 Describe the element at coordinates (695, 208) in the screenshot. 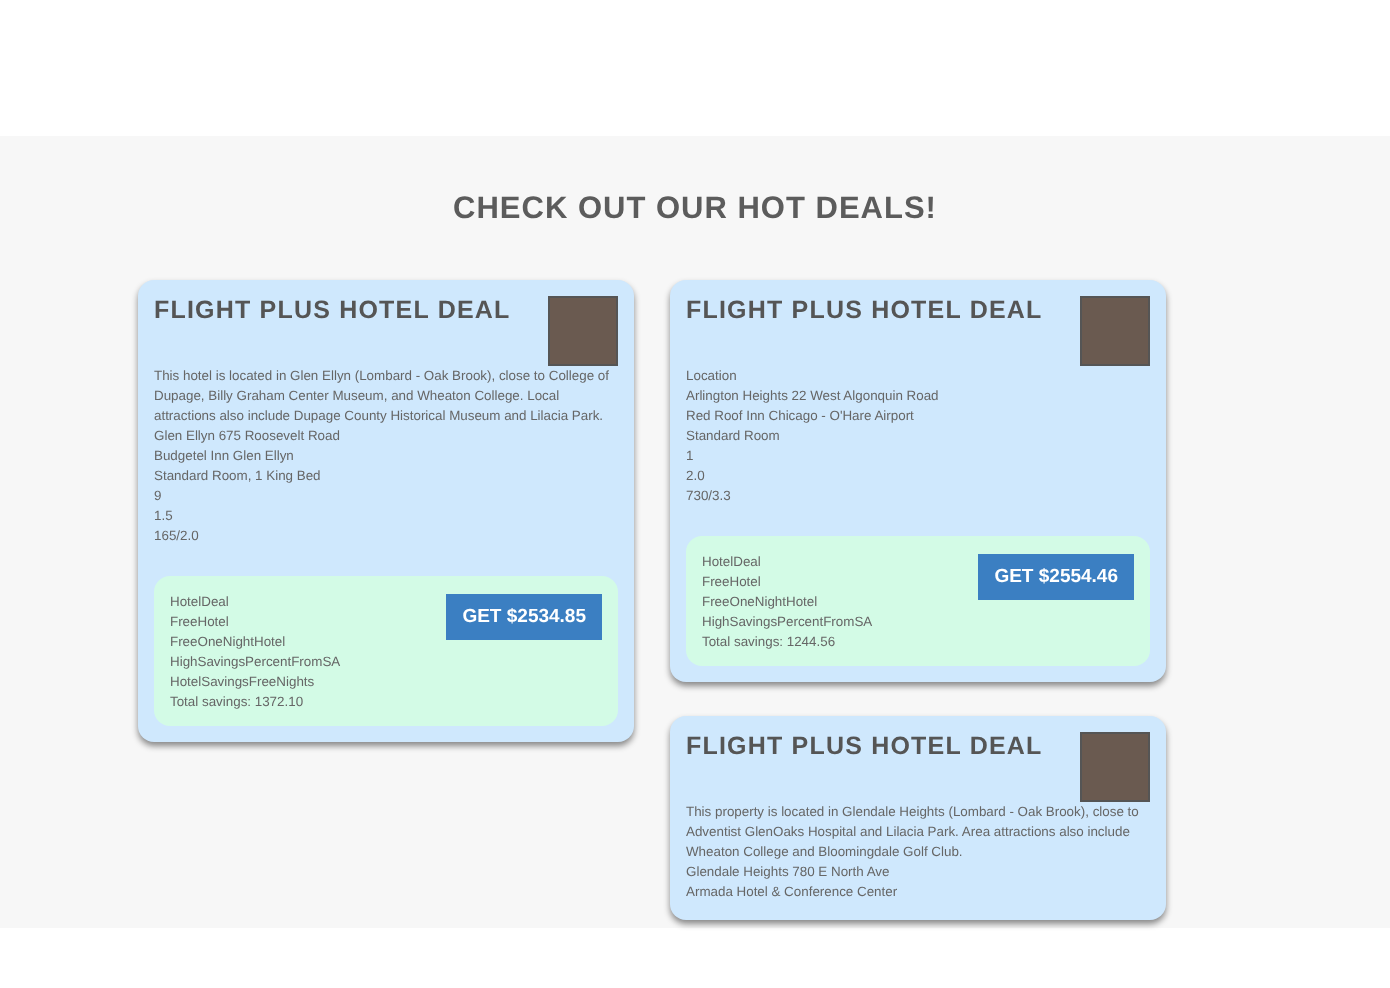

I see `section-heading: CHECK OUT OUR HOT DEALS!` at that location.